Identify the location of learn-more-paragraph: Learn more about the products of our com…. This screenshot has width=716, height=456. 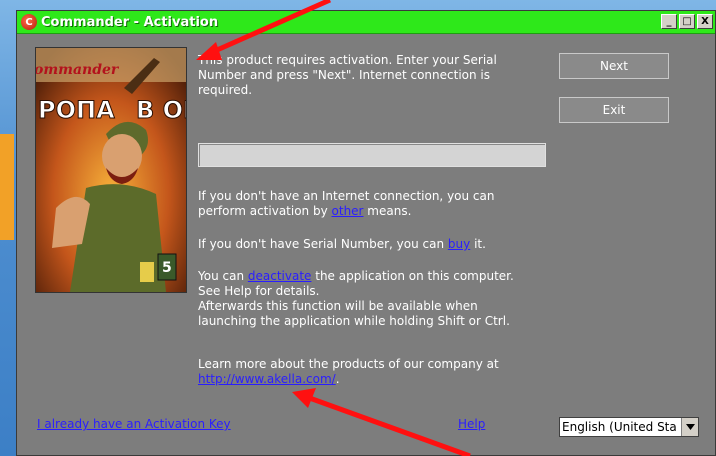
(378, 372).